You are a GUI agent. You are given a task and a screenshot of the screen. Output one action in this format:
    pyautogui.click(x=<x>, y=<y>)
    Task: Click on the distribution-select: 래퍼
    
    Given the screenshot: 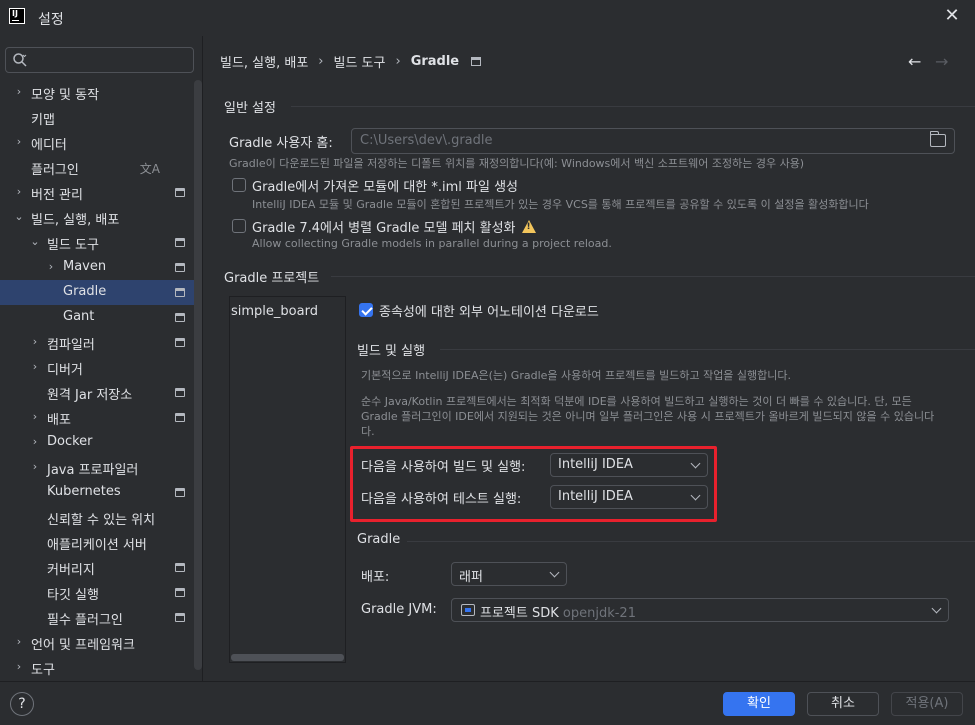 What is the action you would take?
    pyautogui.click(x=509, y=574)
    